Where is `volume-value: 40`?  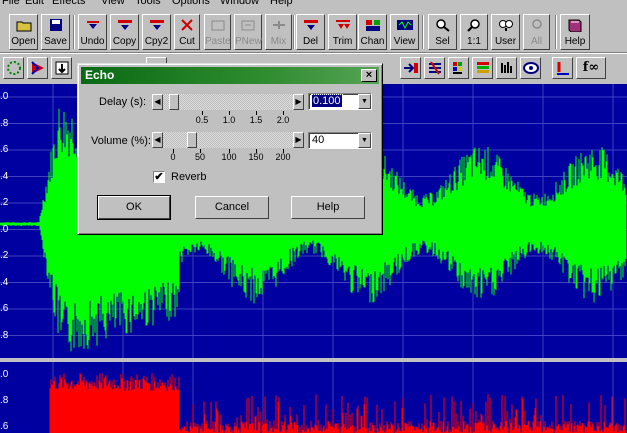
volume-value: 40 is located at coordinates (318, 140).